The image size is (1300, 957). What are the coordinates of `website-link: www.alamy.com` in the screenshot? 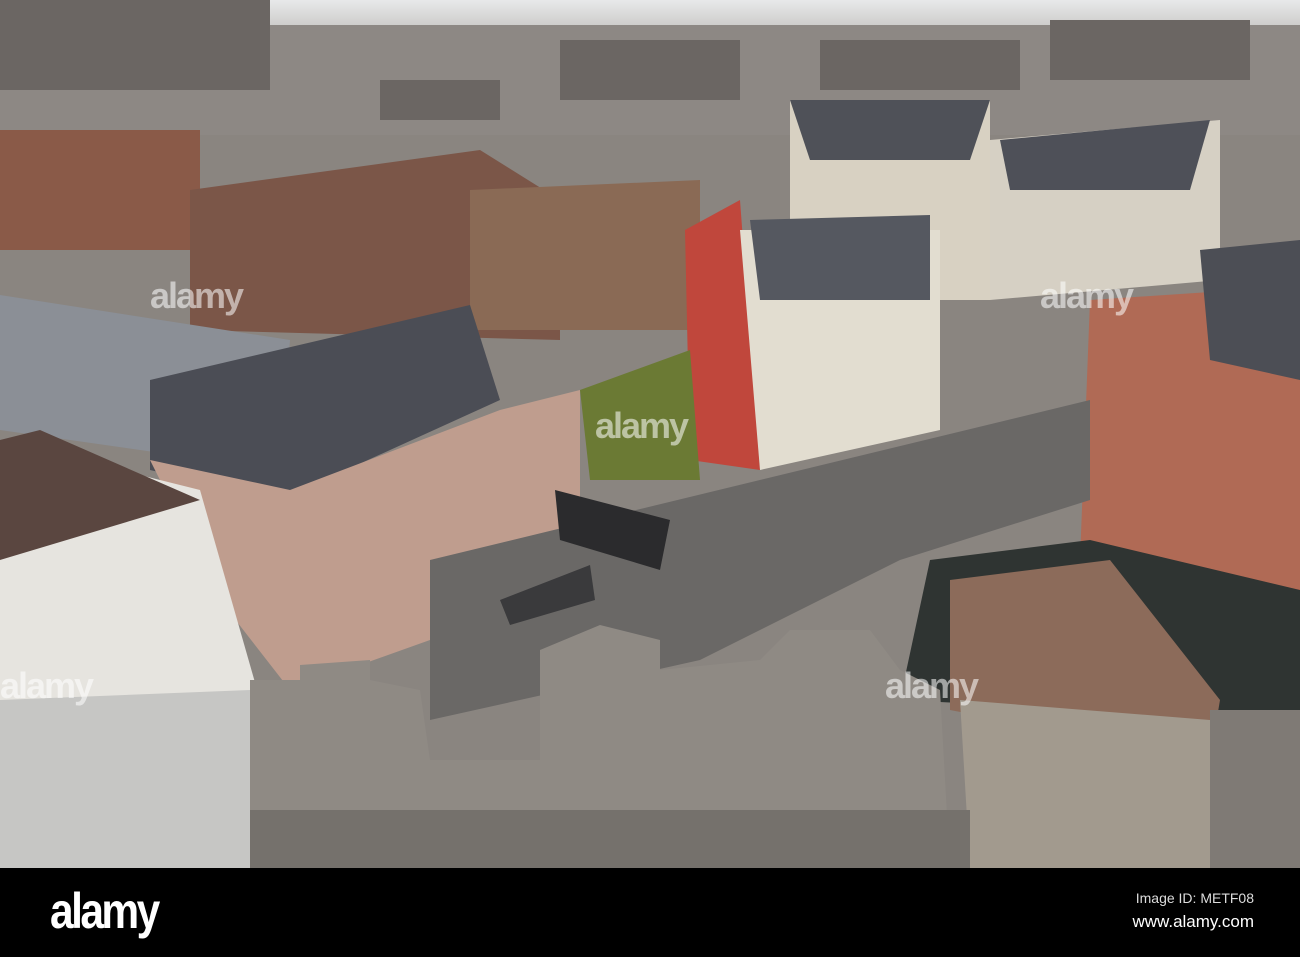 It's located at (1193, 922).